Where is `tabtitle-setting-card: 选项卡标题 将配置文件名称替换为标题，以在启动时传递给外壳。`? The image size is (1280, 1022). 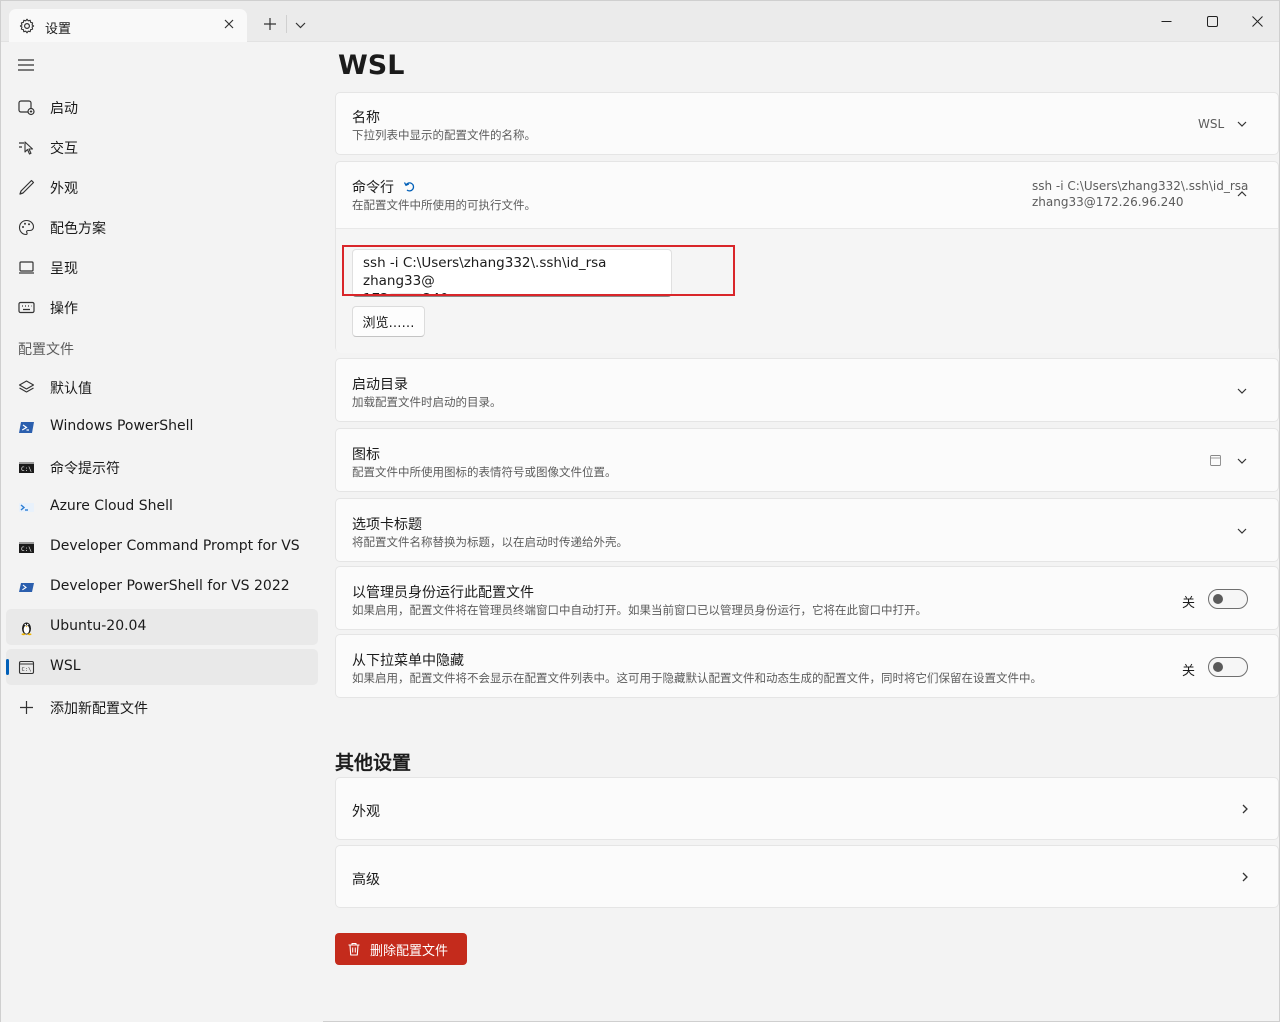
tabtitle-setting-card: 选项卡标题 将配置文件名称替换为标题，以在启动时传递给外壳。 is located at coordinates (807, 530).